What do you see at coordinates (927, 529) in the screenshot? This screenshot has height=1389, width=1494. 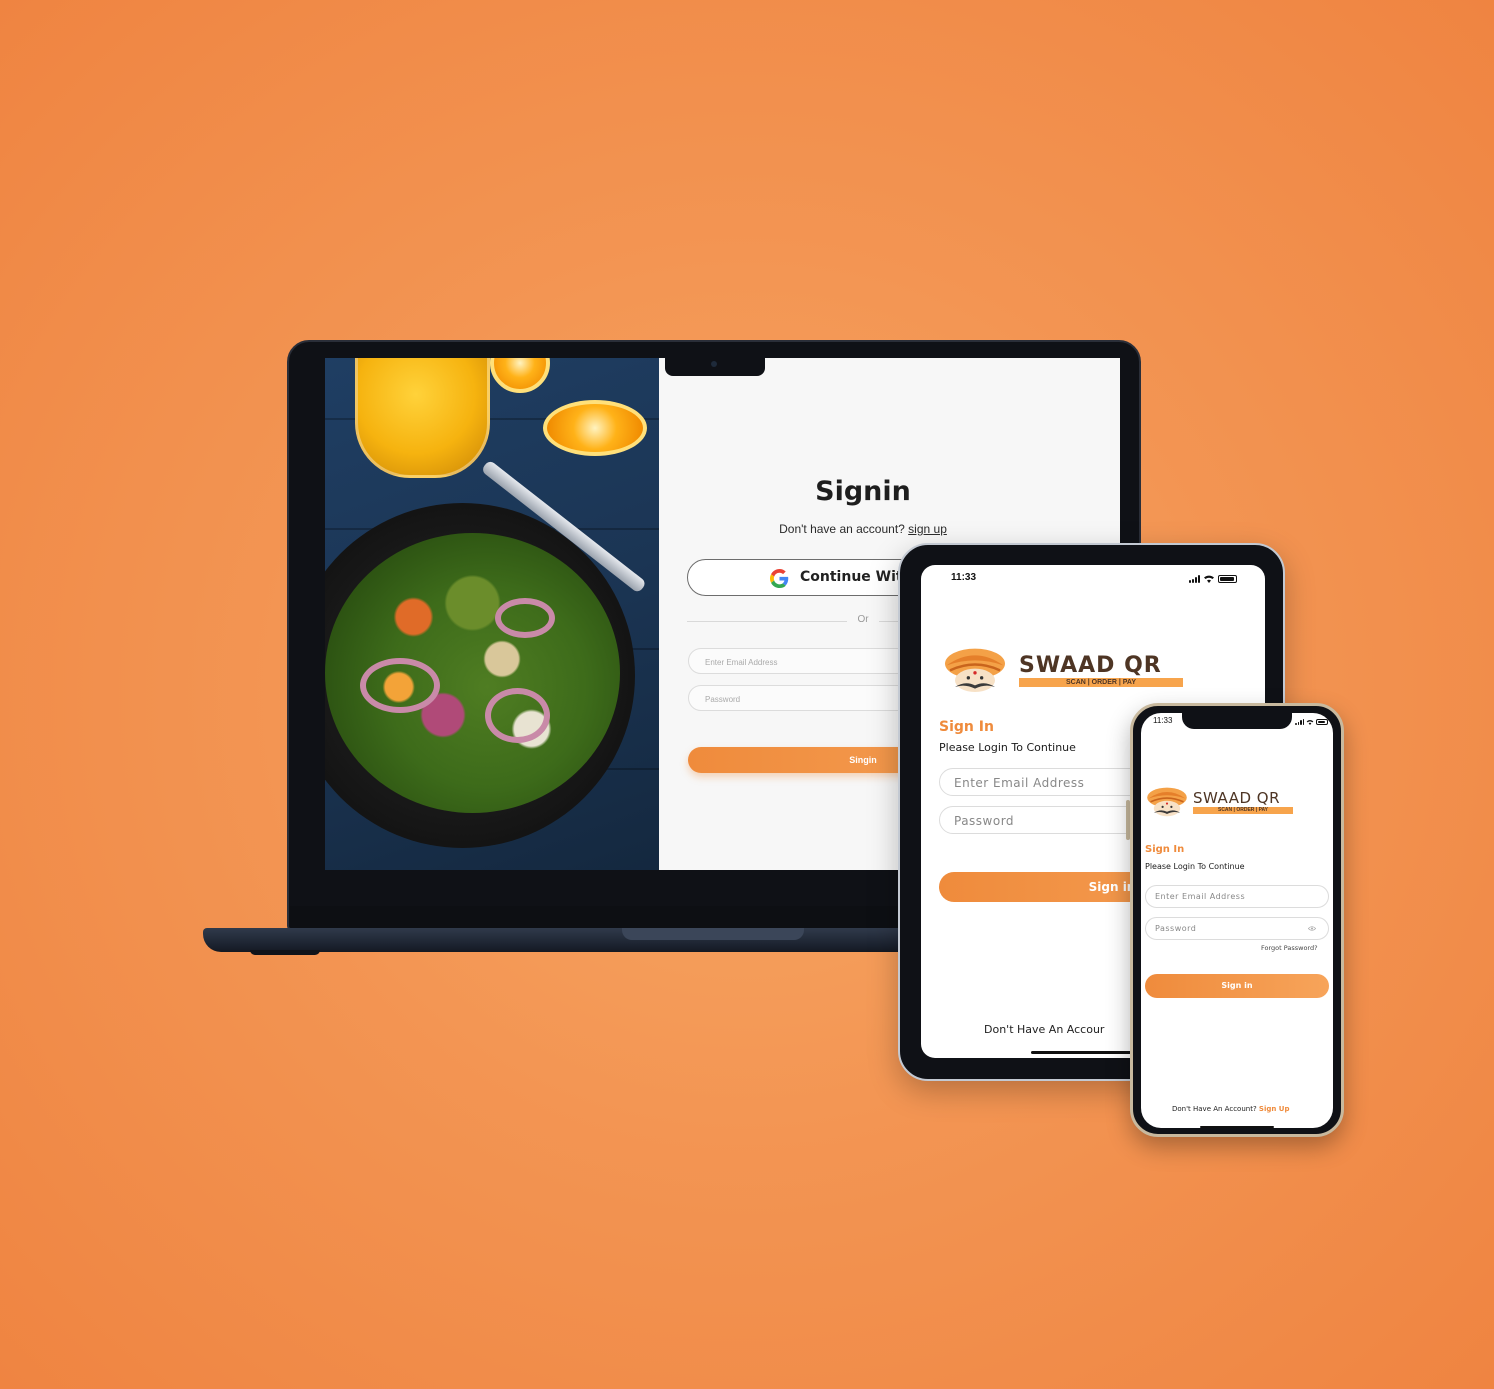 I see `signup-link: sign up` at bounding box center [927, 529].